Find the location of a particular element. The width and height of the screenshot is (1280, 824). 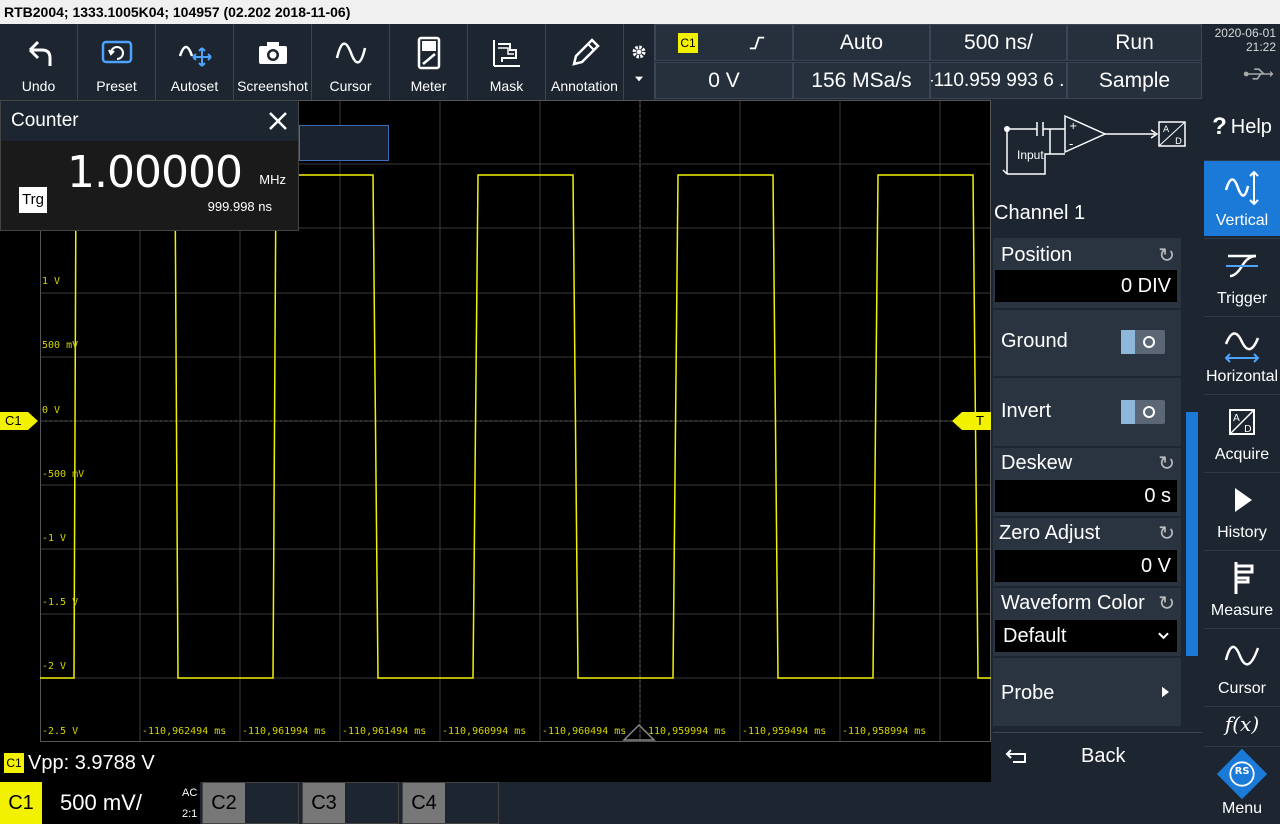

annotation-label: Annotation is located at coordinates (584, 86).